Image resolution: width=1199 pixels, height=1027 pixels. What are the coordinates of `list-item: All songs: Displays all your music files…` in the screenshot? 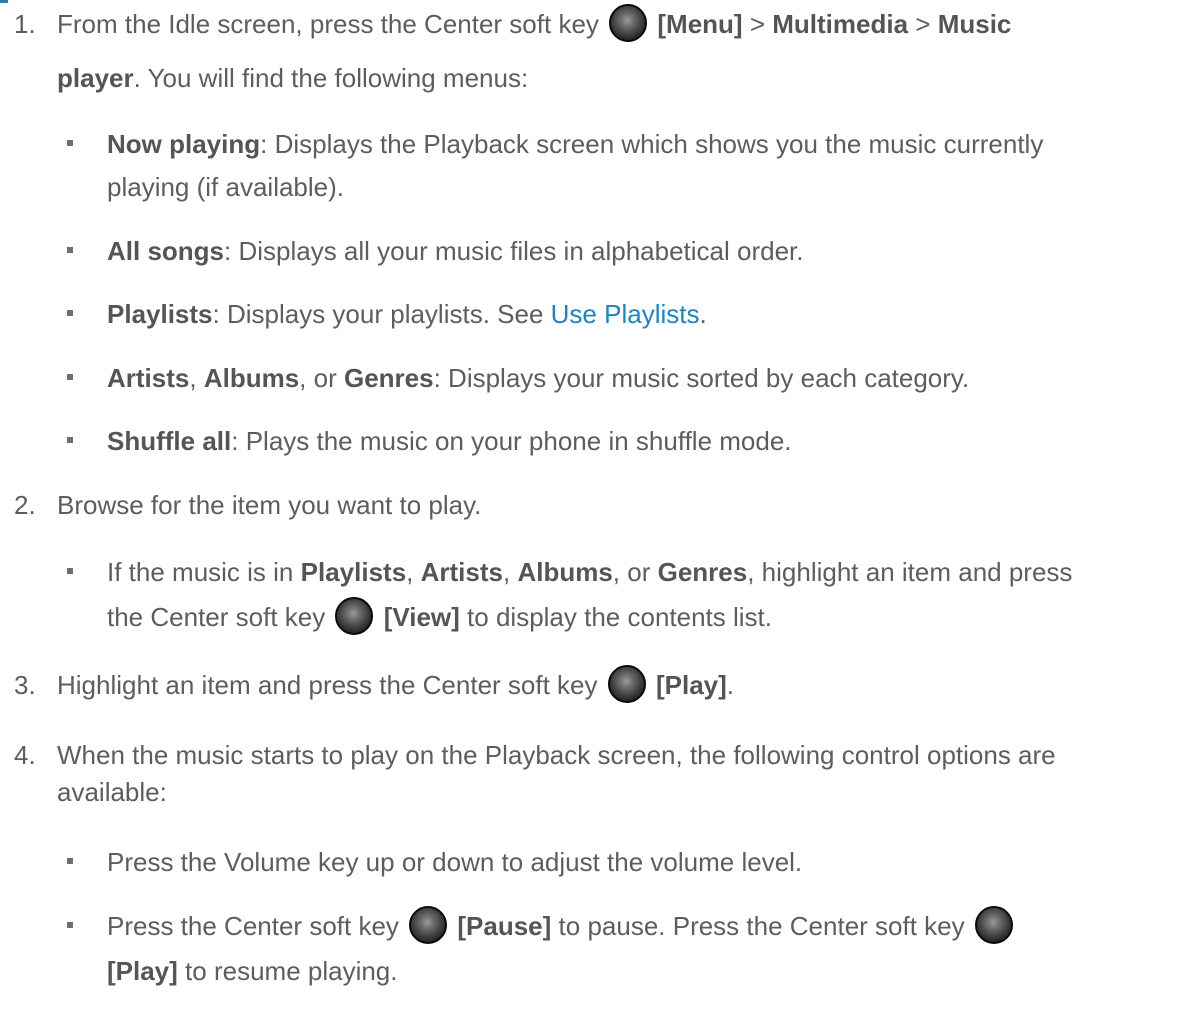 It's located at (455, 251).